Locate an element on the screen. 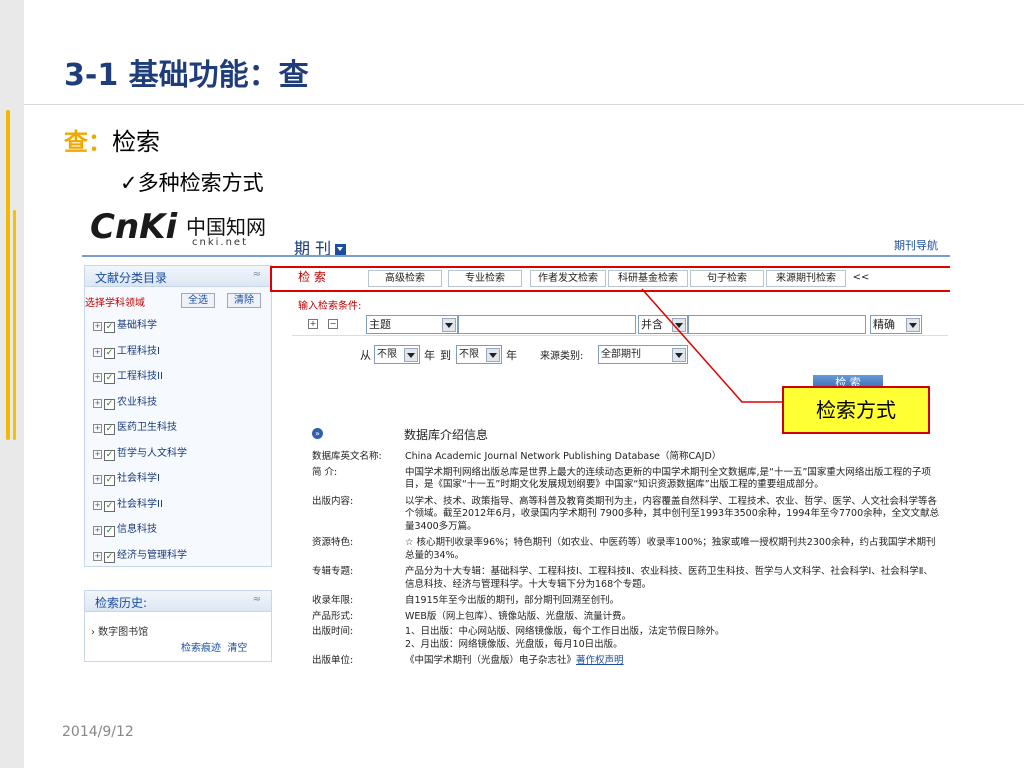 This screenshot has height=768, width=1024. info-row: 出版单位: 《中国学术期刊（光盘版）电子杂志社》著作权声明 is located at coordinates (627, 661).